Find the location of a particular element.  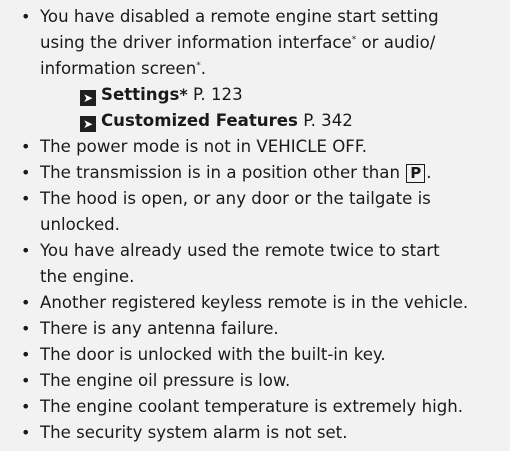

list-item: • The power mode is not in VEHICLE OFF. is located at coordinates (255, 147).